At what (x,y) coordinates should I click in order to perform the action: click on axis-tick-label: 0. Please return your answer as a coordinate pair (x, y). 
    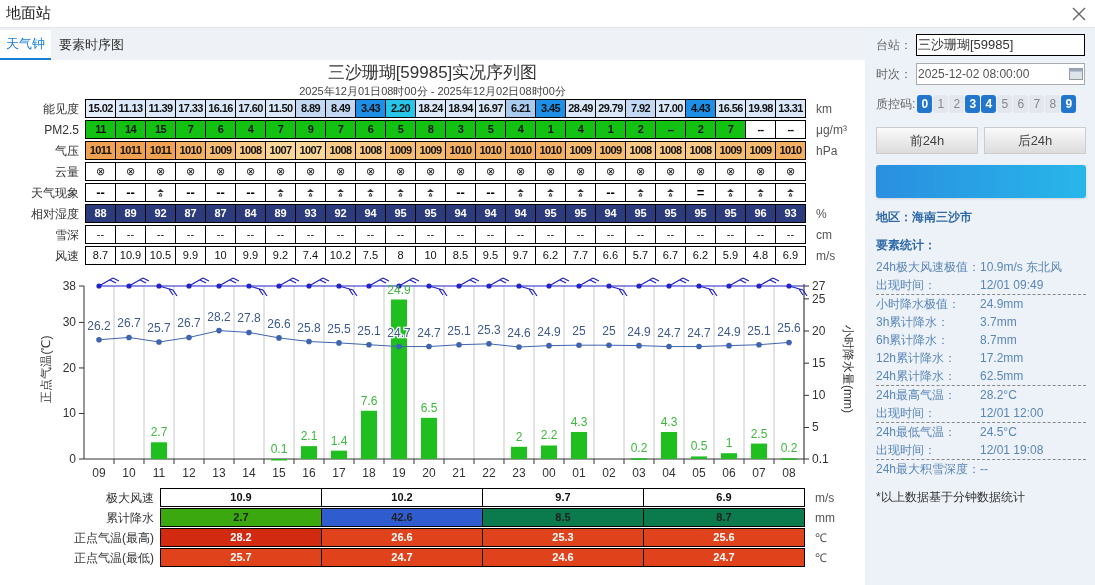
    Looking at the image, I should click on (72, 459).